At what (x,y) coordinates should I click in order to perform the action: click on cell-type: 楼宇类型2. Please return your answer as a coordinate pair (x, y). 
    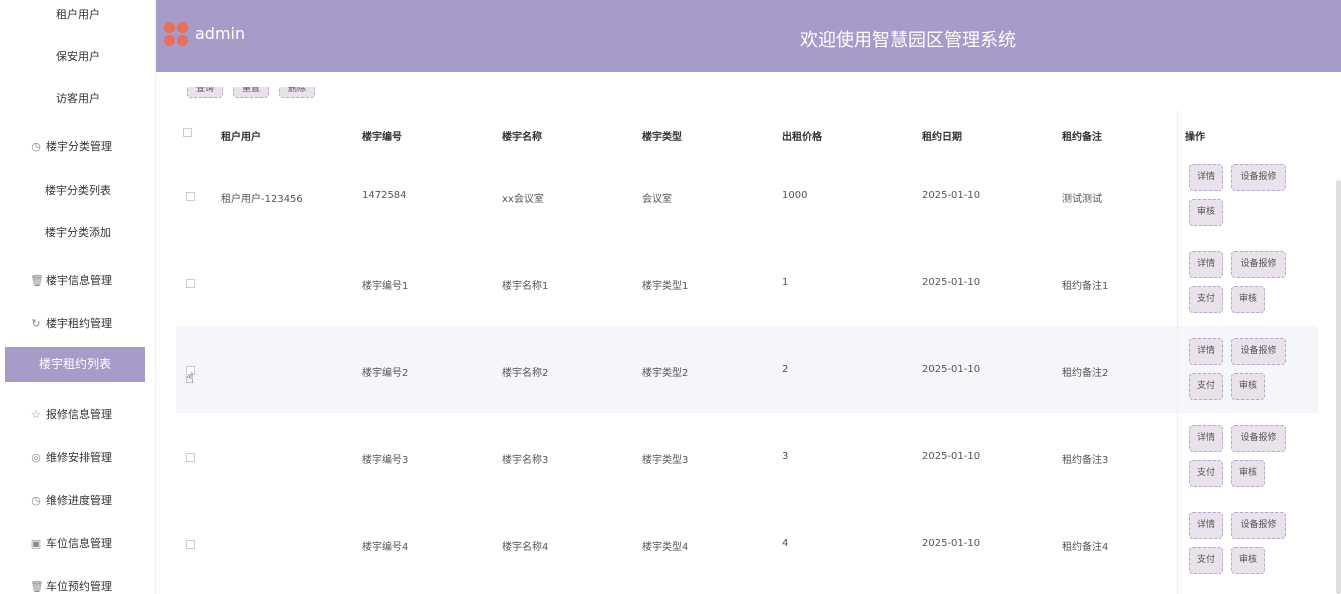
    Looking at the image, I should click on (665, 373).